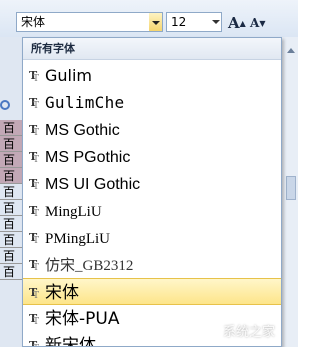 Image resolution: width=320 pixels, height=347 pixels. I want to click on font-list-item: MS PGothic, so click(152, 156).